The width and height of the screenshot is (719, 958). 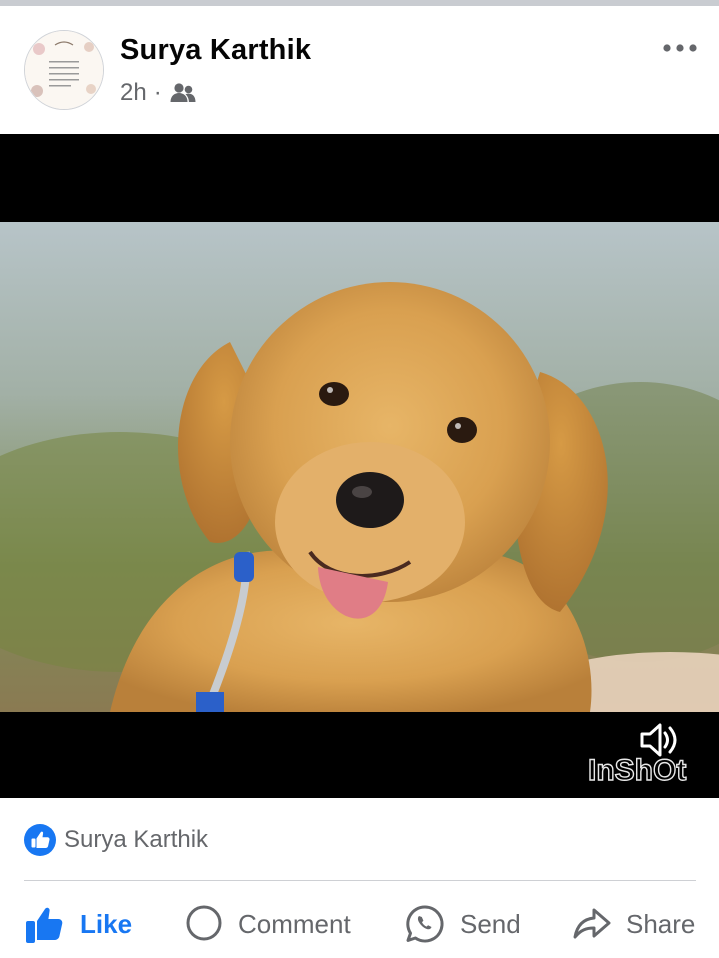 What do you see at coordinates (359, 928) in the screenshot?
I see `action-bar: Like Comment Send Share` at bounding box center [359, 928].